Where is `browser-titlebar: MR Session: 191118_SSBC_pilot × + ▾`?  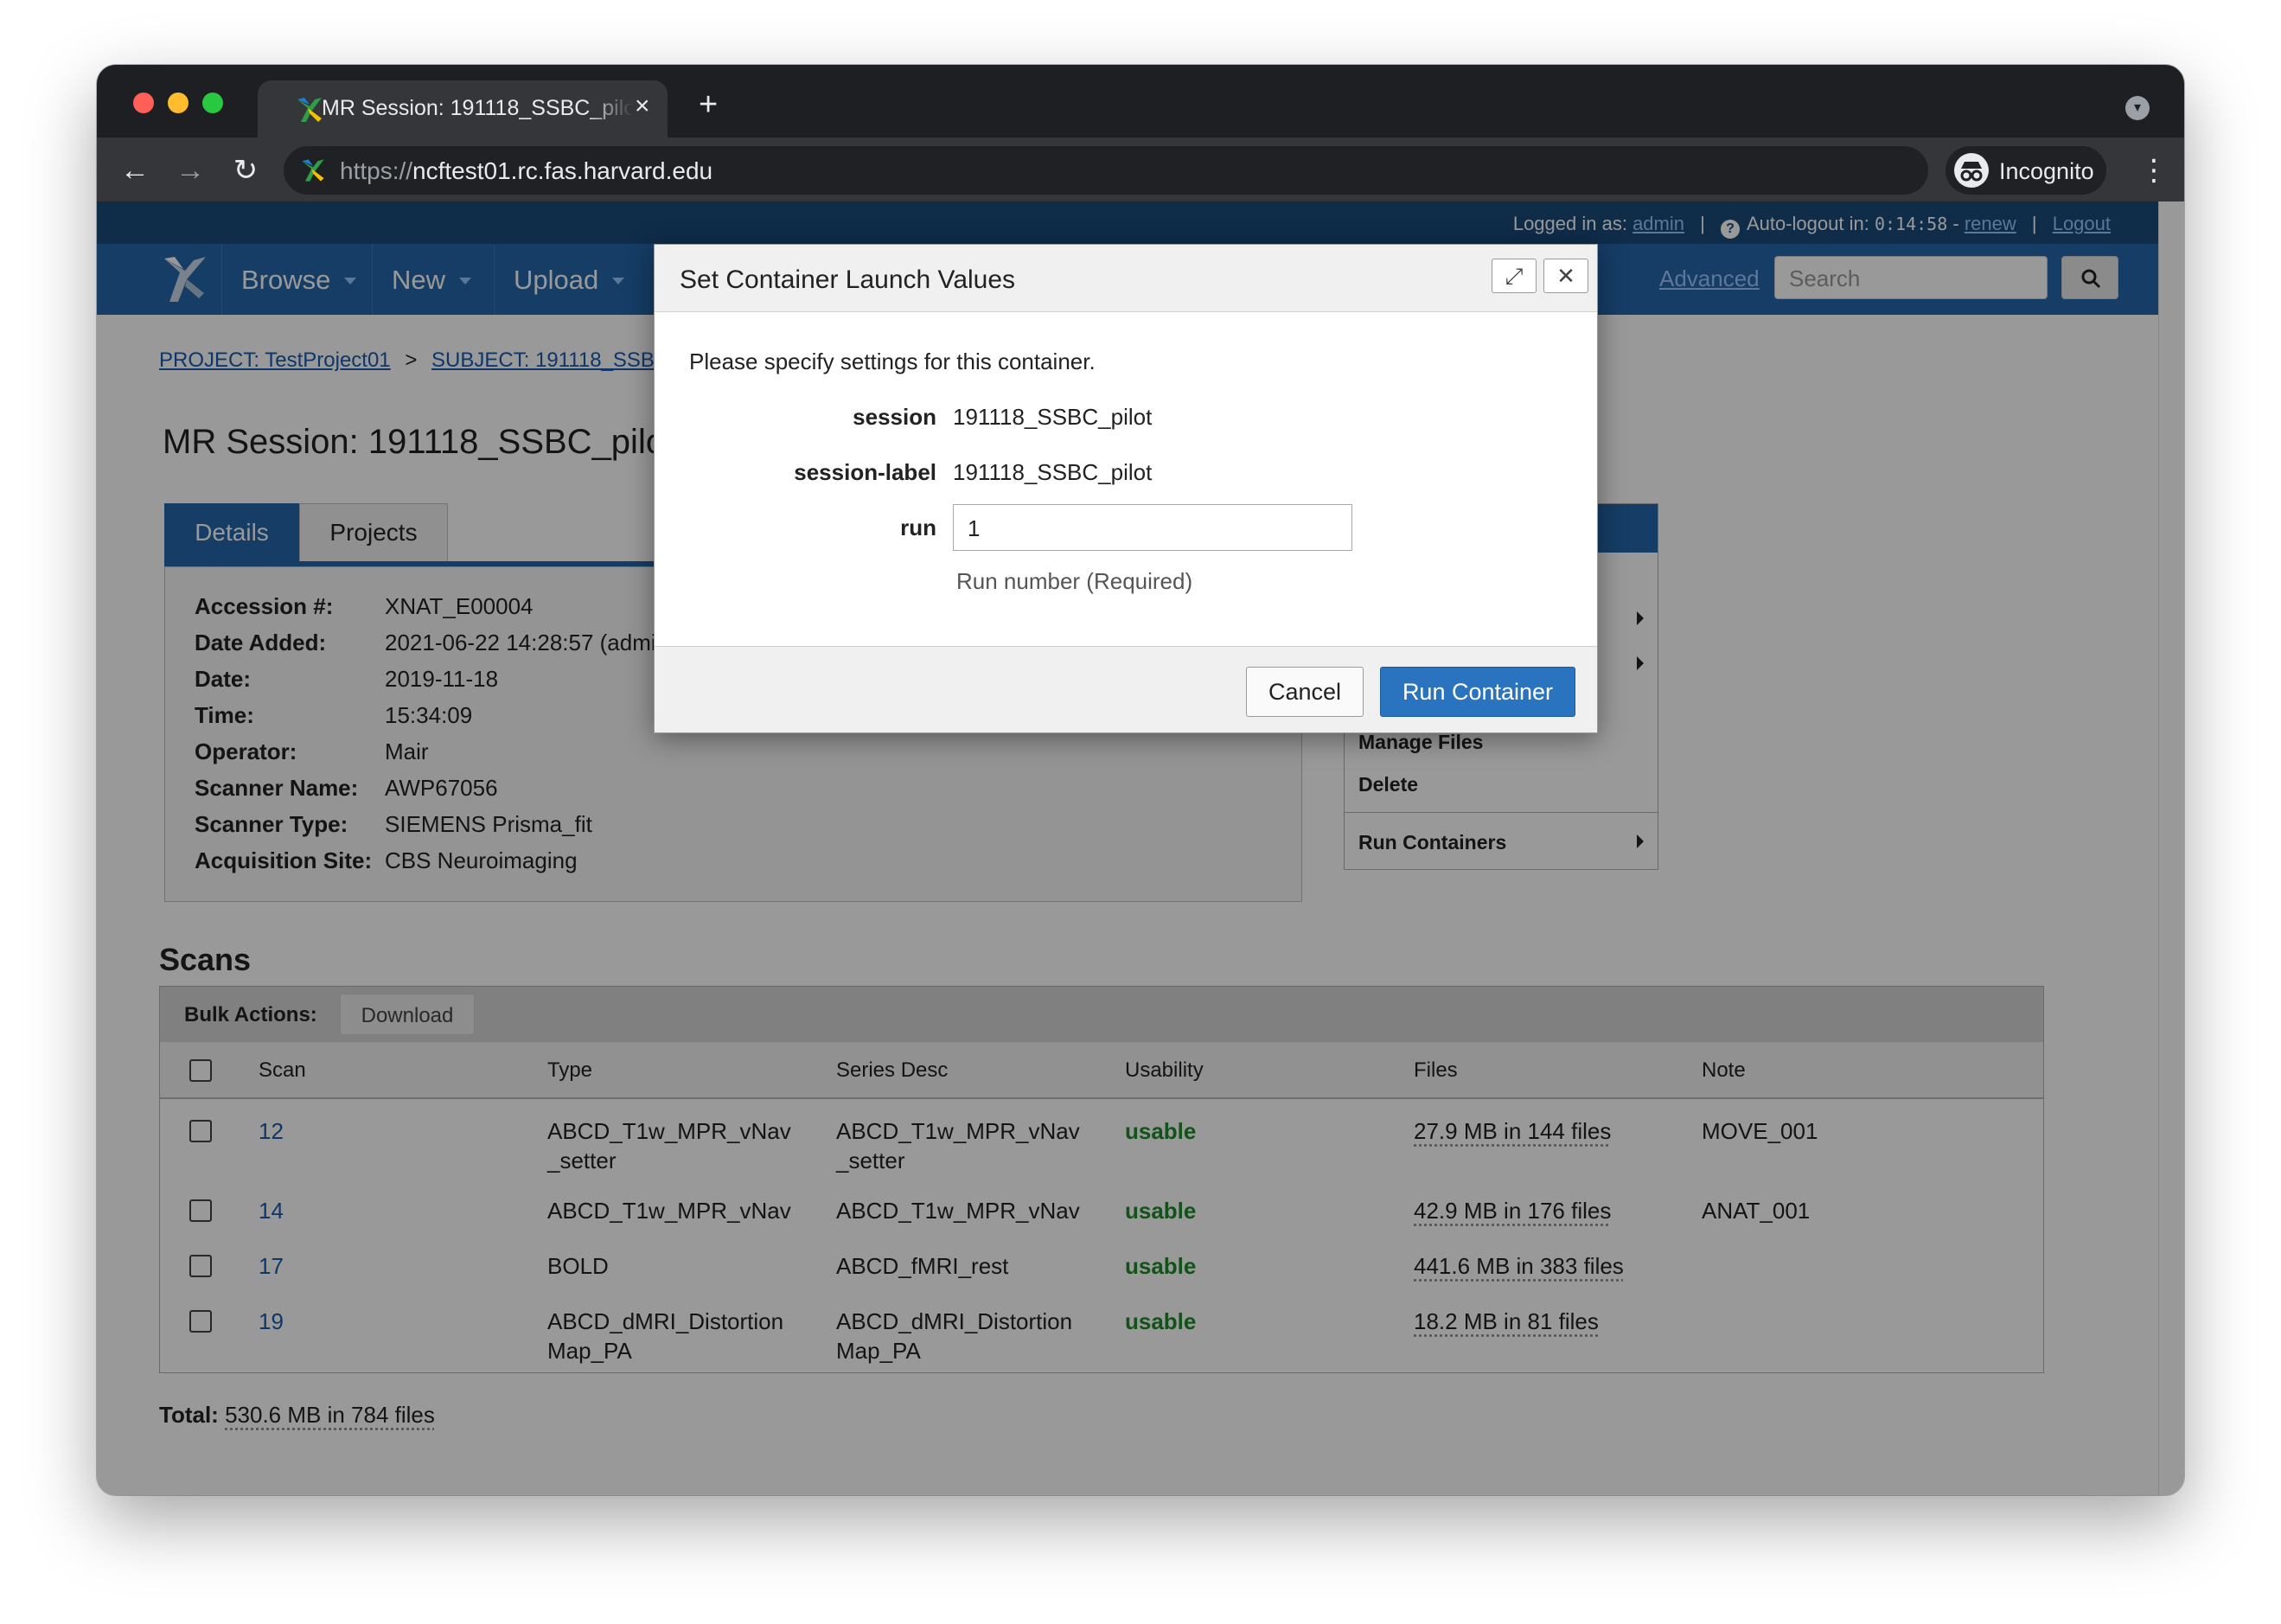
browser-titlebar: MR Session: 191118_SSBC_pilot × + ▾ is located at coordinates (1140, 101).